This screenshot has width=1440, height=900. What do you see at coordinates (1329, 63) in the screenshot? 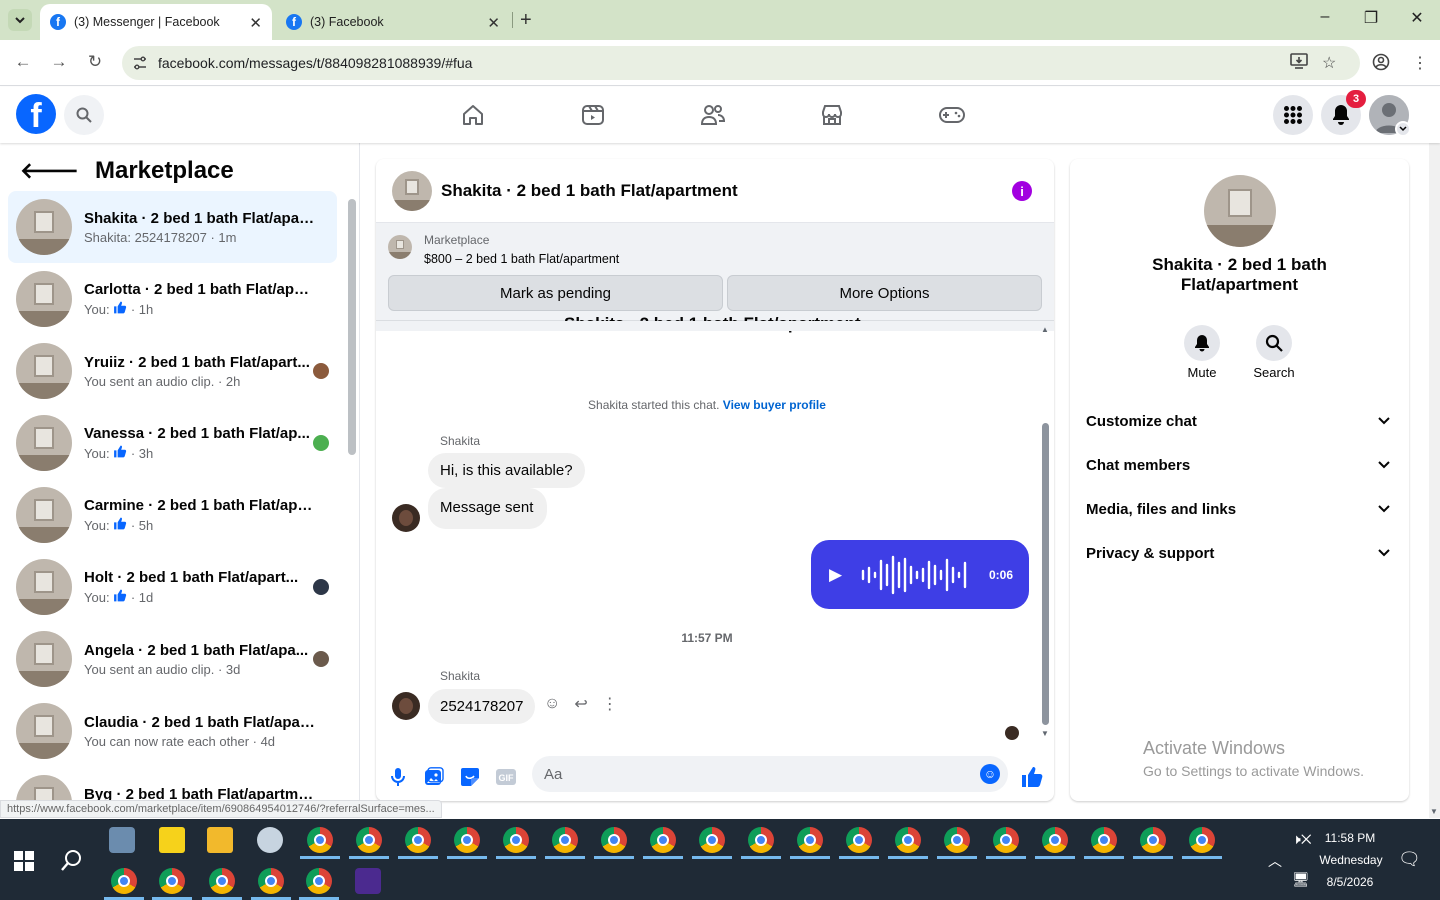
I see `bookmark-star-icon: ☆` at bounding box center [1329, 63].